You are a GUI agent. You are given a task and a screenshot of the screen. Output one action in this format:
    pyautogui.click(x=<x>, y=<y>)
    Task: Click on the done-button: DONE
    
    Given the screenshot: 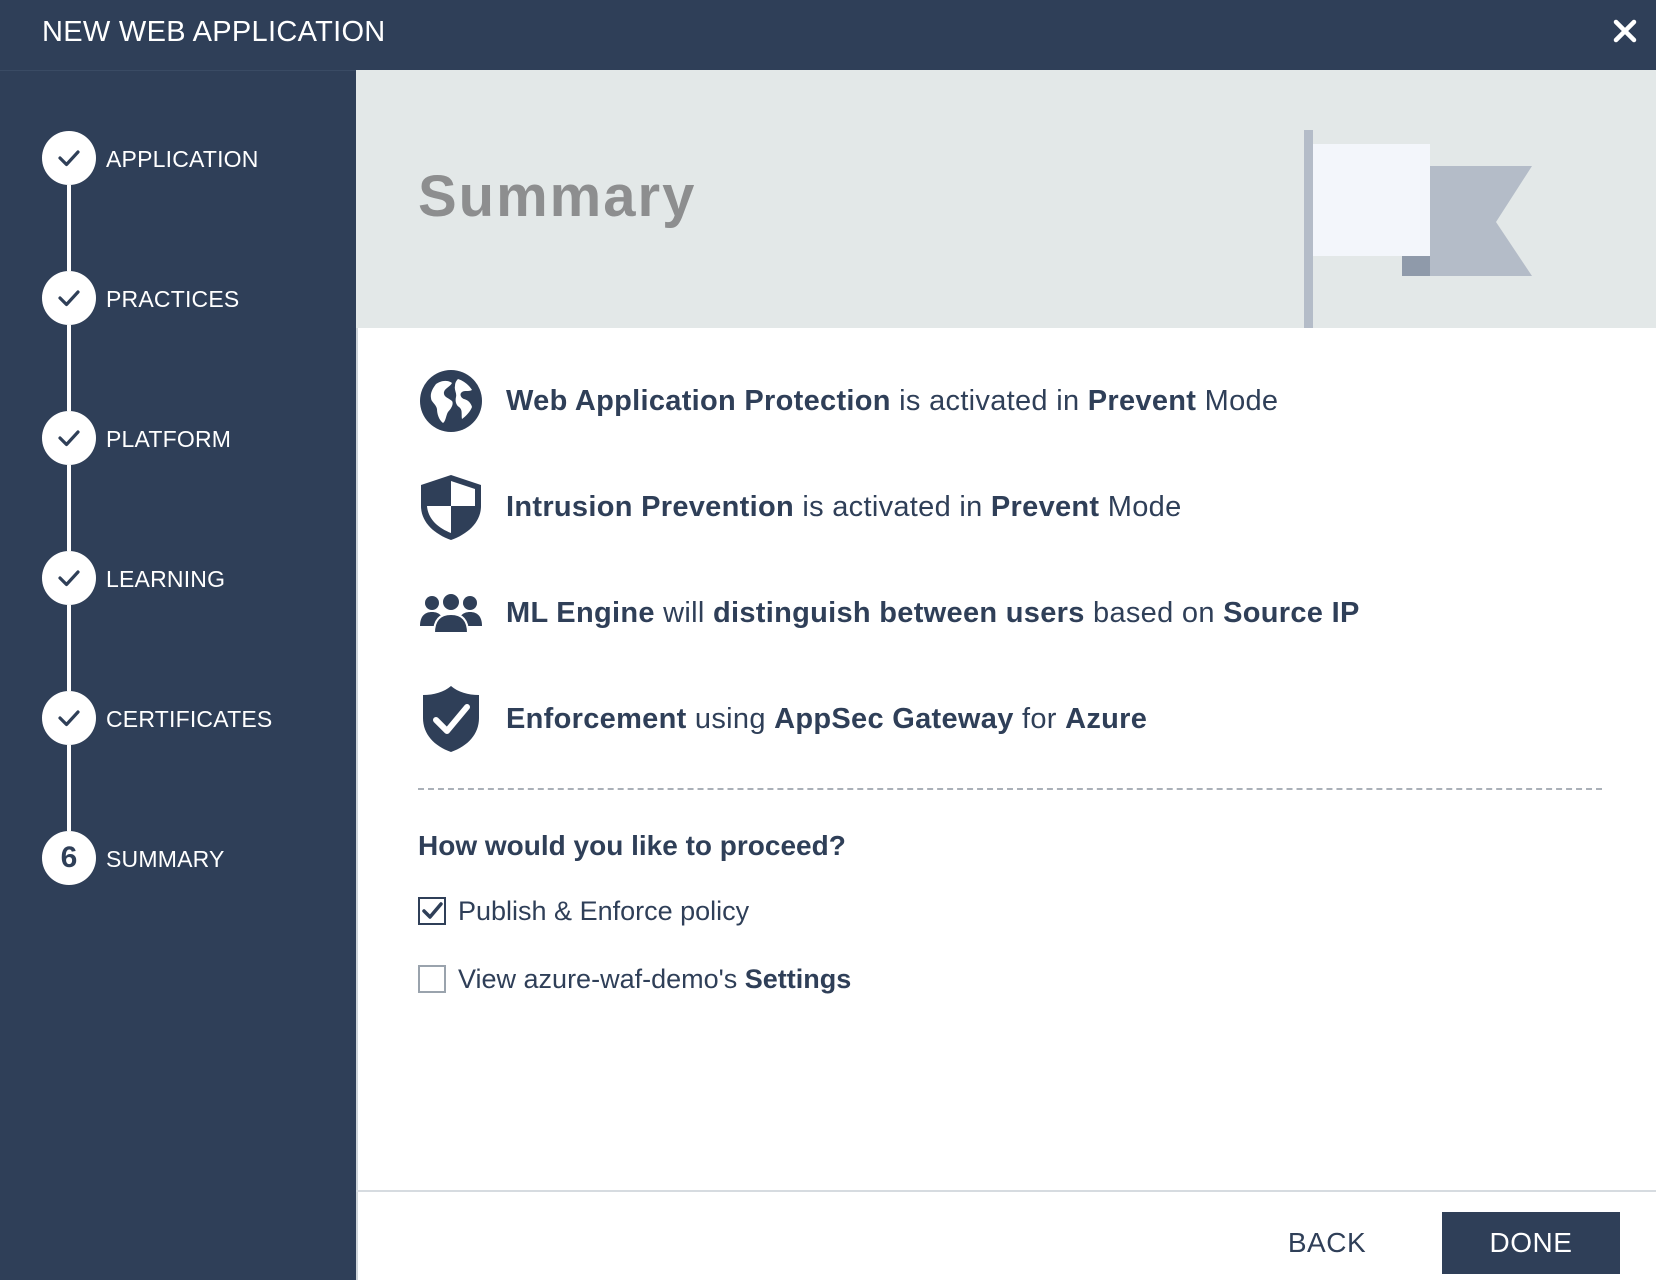 What is the action you would take?
    pyautogui.click(x=1531, y=1243)
    